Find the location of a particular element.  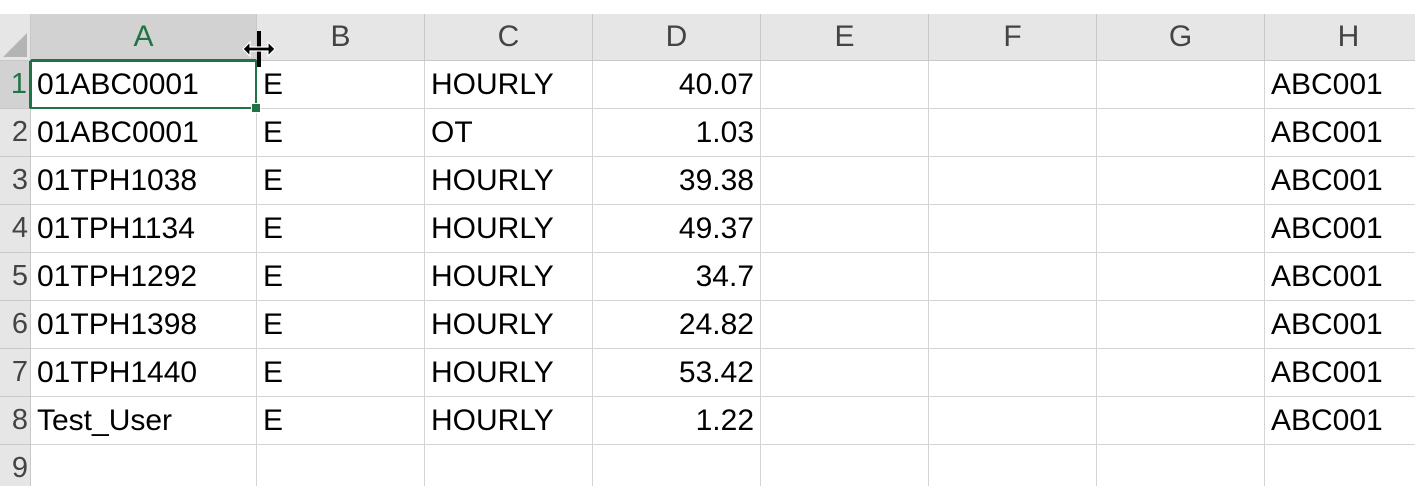

cell-c5: HOURLY is located at coordinates (509, 277).